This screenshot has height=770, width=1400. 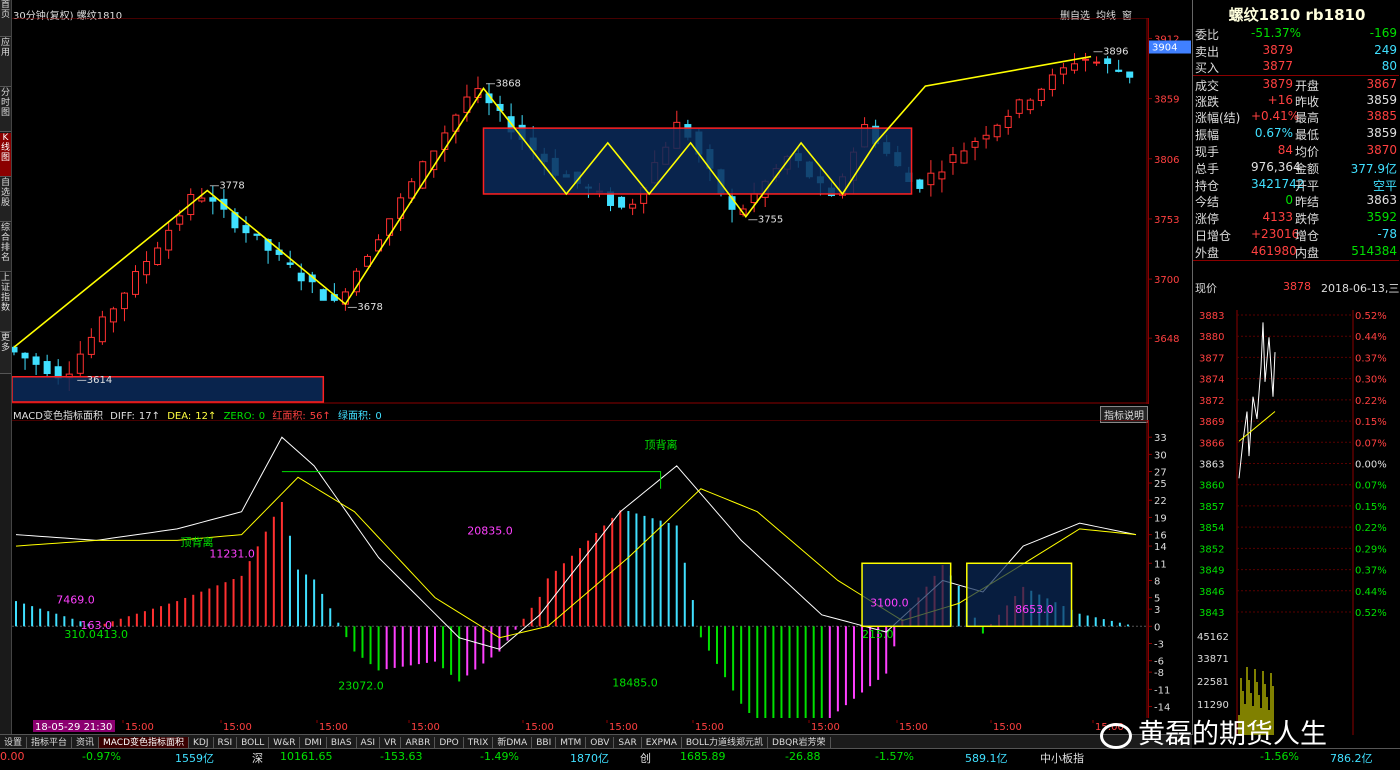 What do you see at coordinates (1296, 168) in the screenshot?
I see `quote-row: 总手 976,364 金额 377.9亿` at bounding box center [1296, 168].